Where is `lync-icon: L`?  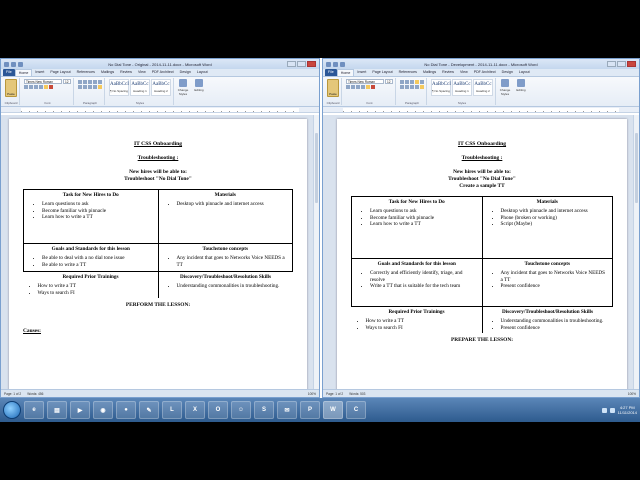 lync-icon: L is located at coordinates (172, 410).